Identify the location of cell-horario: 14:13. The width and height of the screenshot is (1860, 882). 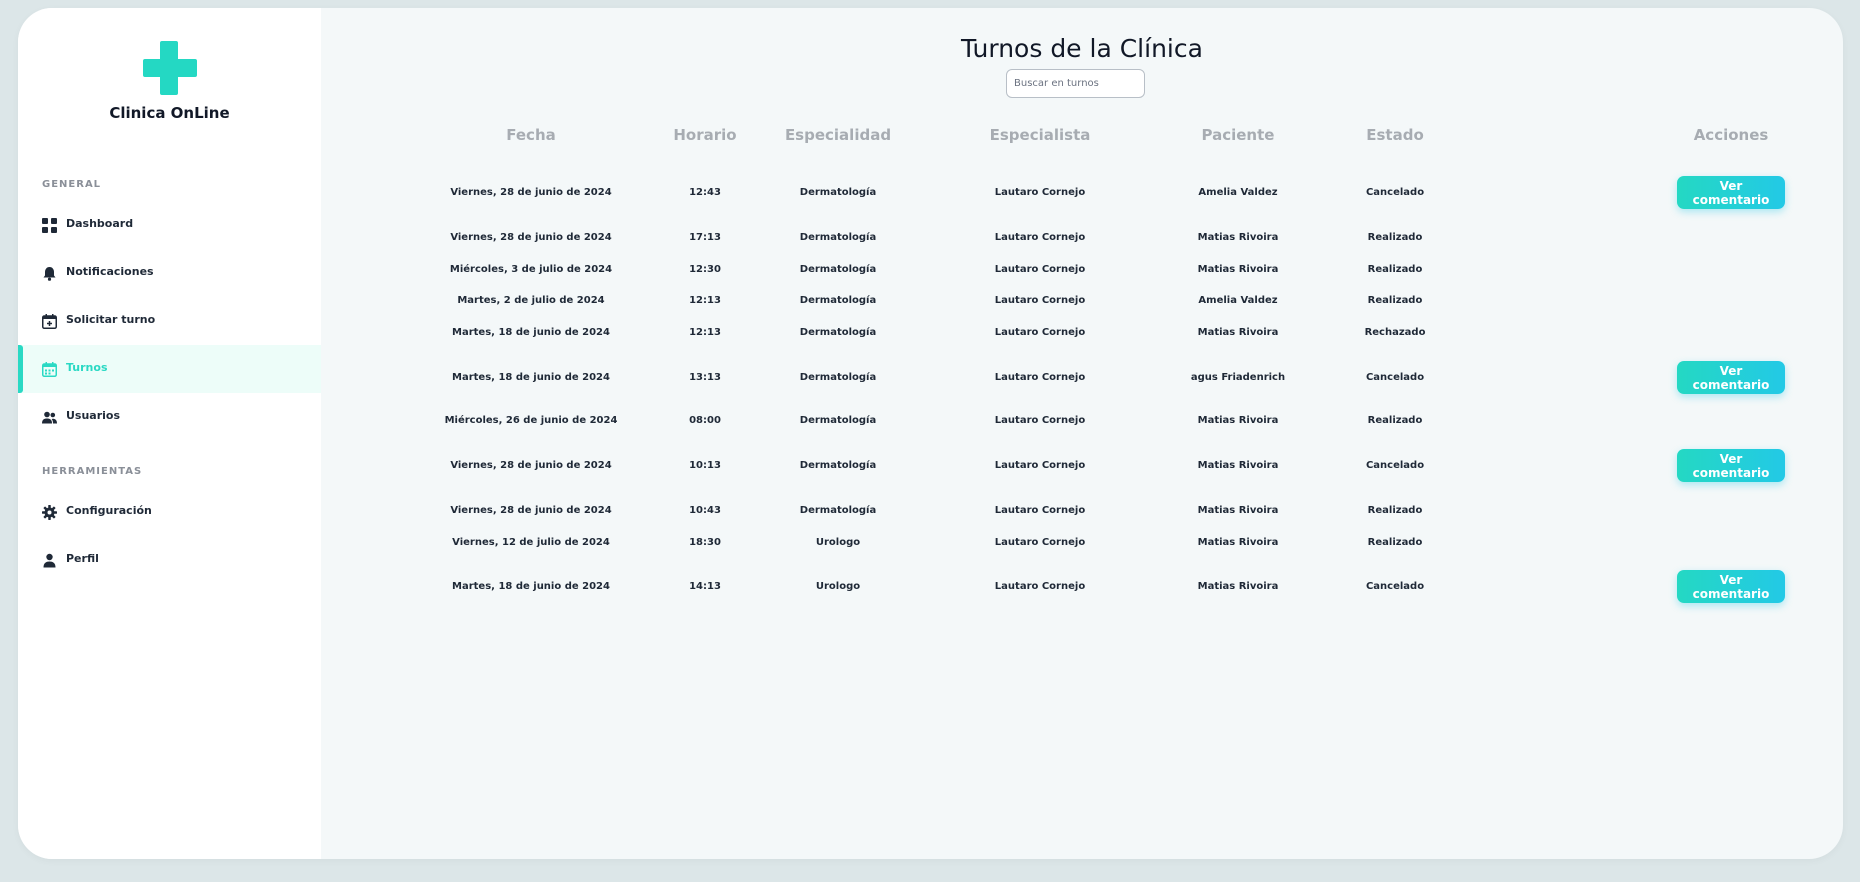
(705, 586).